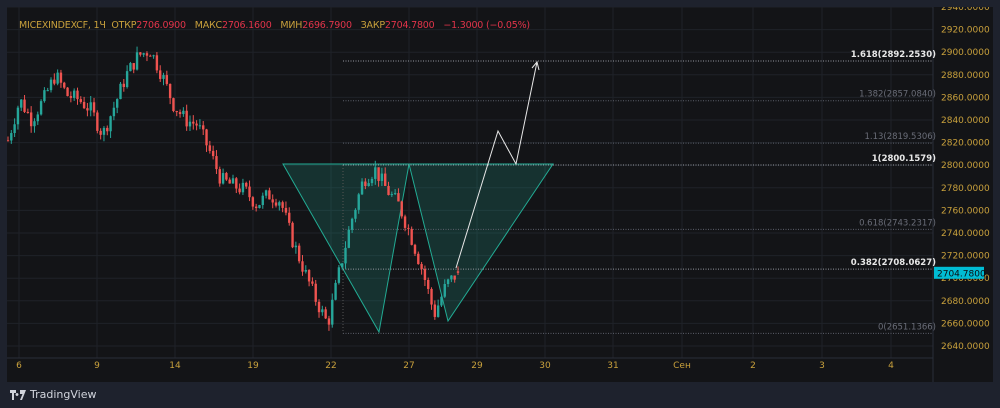  What do you see at coordinates (965, 53) in the screenshot?
I see `price-tick-label: 2900.0000` at bounding box center [965, 53].